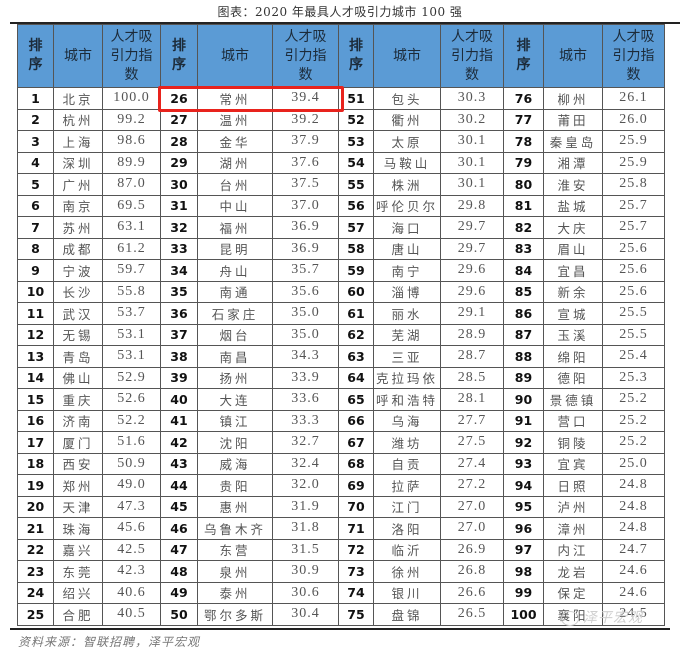 Image resolution: width=680 pixels, height=658 pixels. I want to click on index-cell: 50.9, so click(131, 463).